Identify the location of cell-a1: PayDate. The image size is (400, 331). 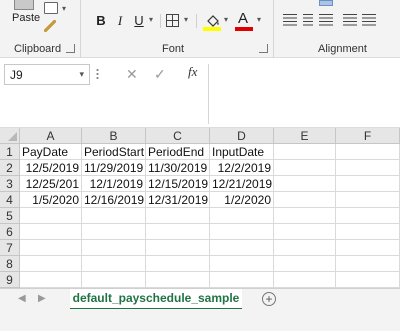
(51, 152).